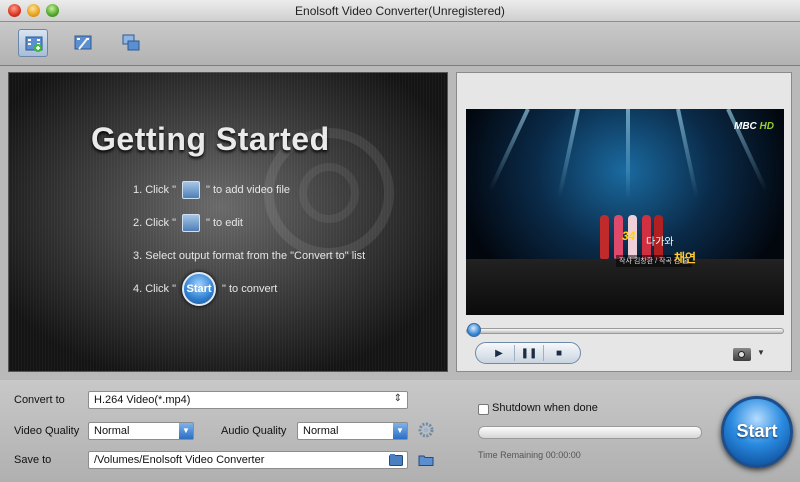  I want to click on step-1-prefix: 1. Click ", so click(155, 190).